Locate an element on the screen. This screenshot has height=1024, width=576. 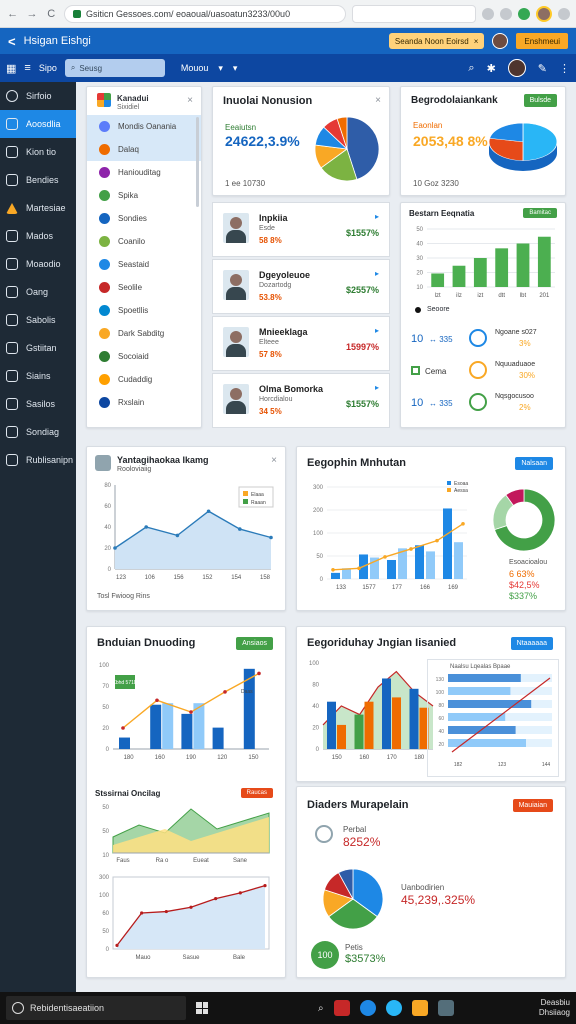
chart-icon is located at coordinates (478, 338).